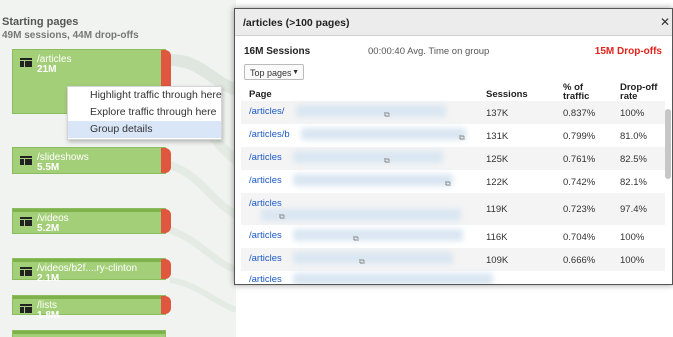 Image resolution: width=673 pixels, height=337 pixels. Describe the element at coordinates (453, 158) in the screenshot. I see `table-row: /articles ⧉ 125K 0.761% 82.5%` at that location.